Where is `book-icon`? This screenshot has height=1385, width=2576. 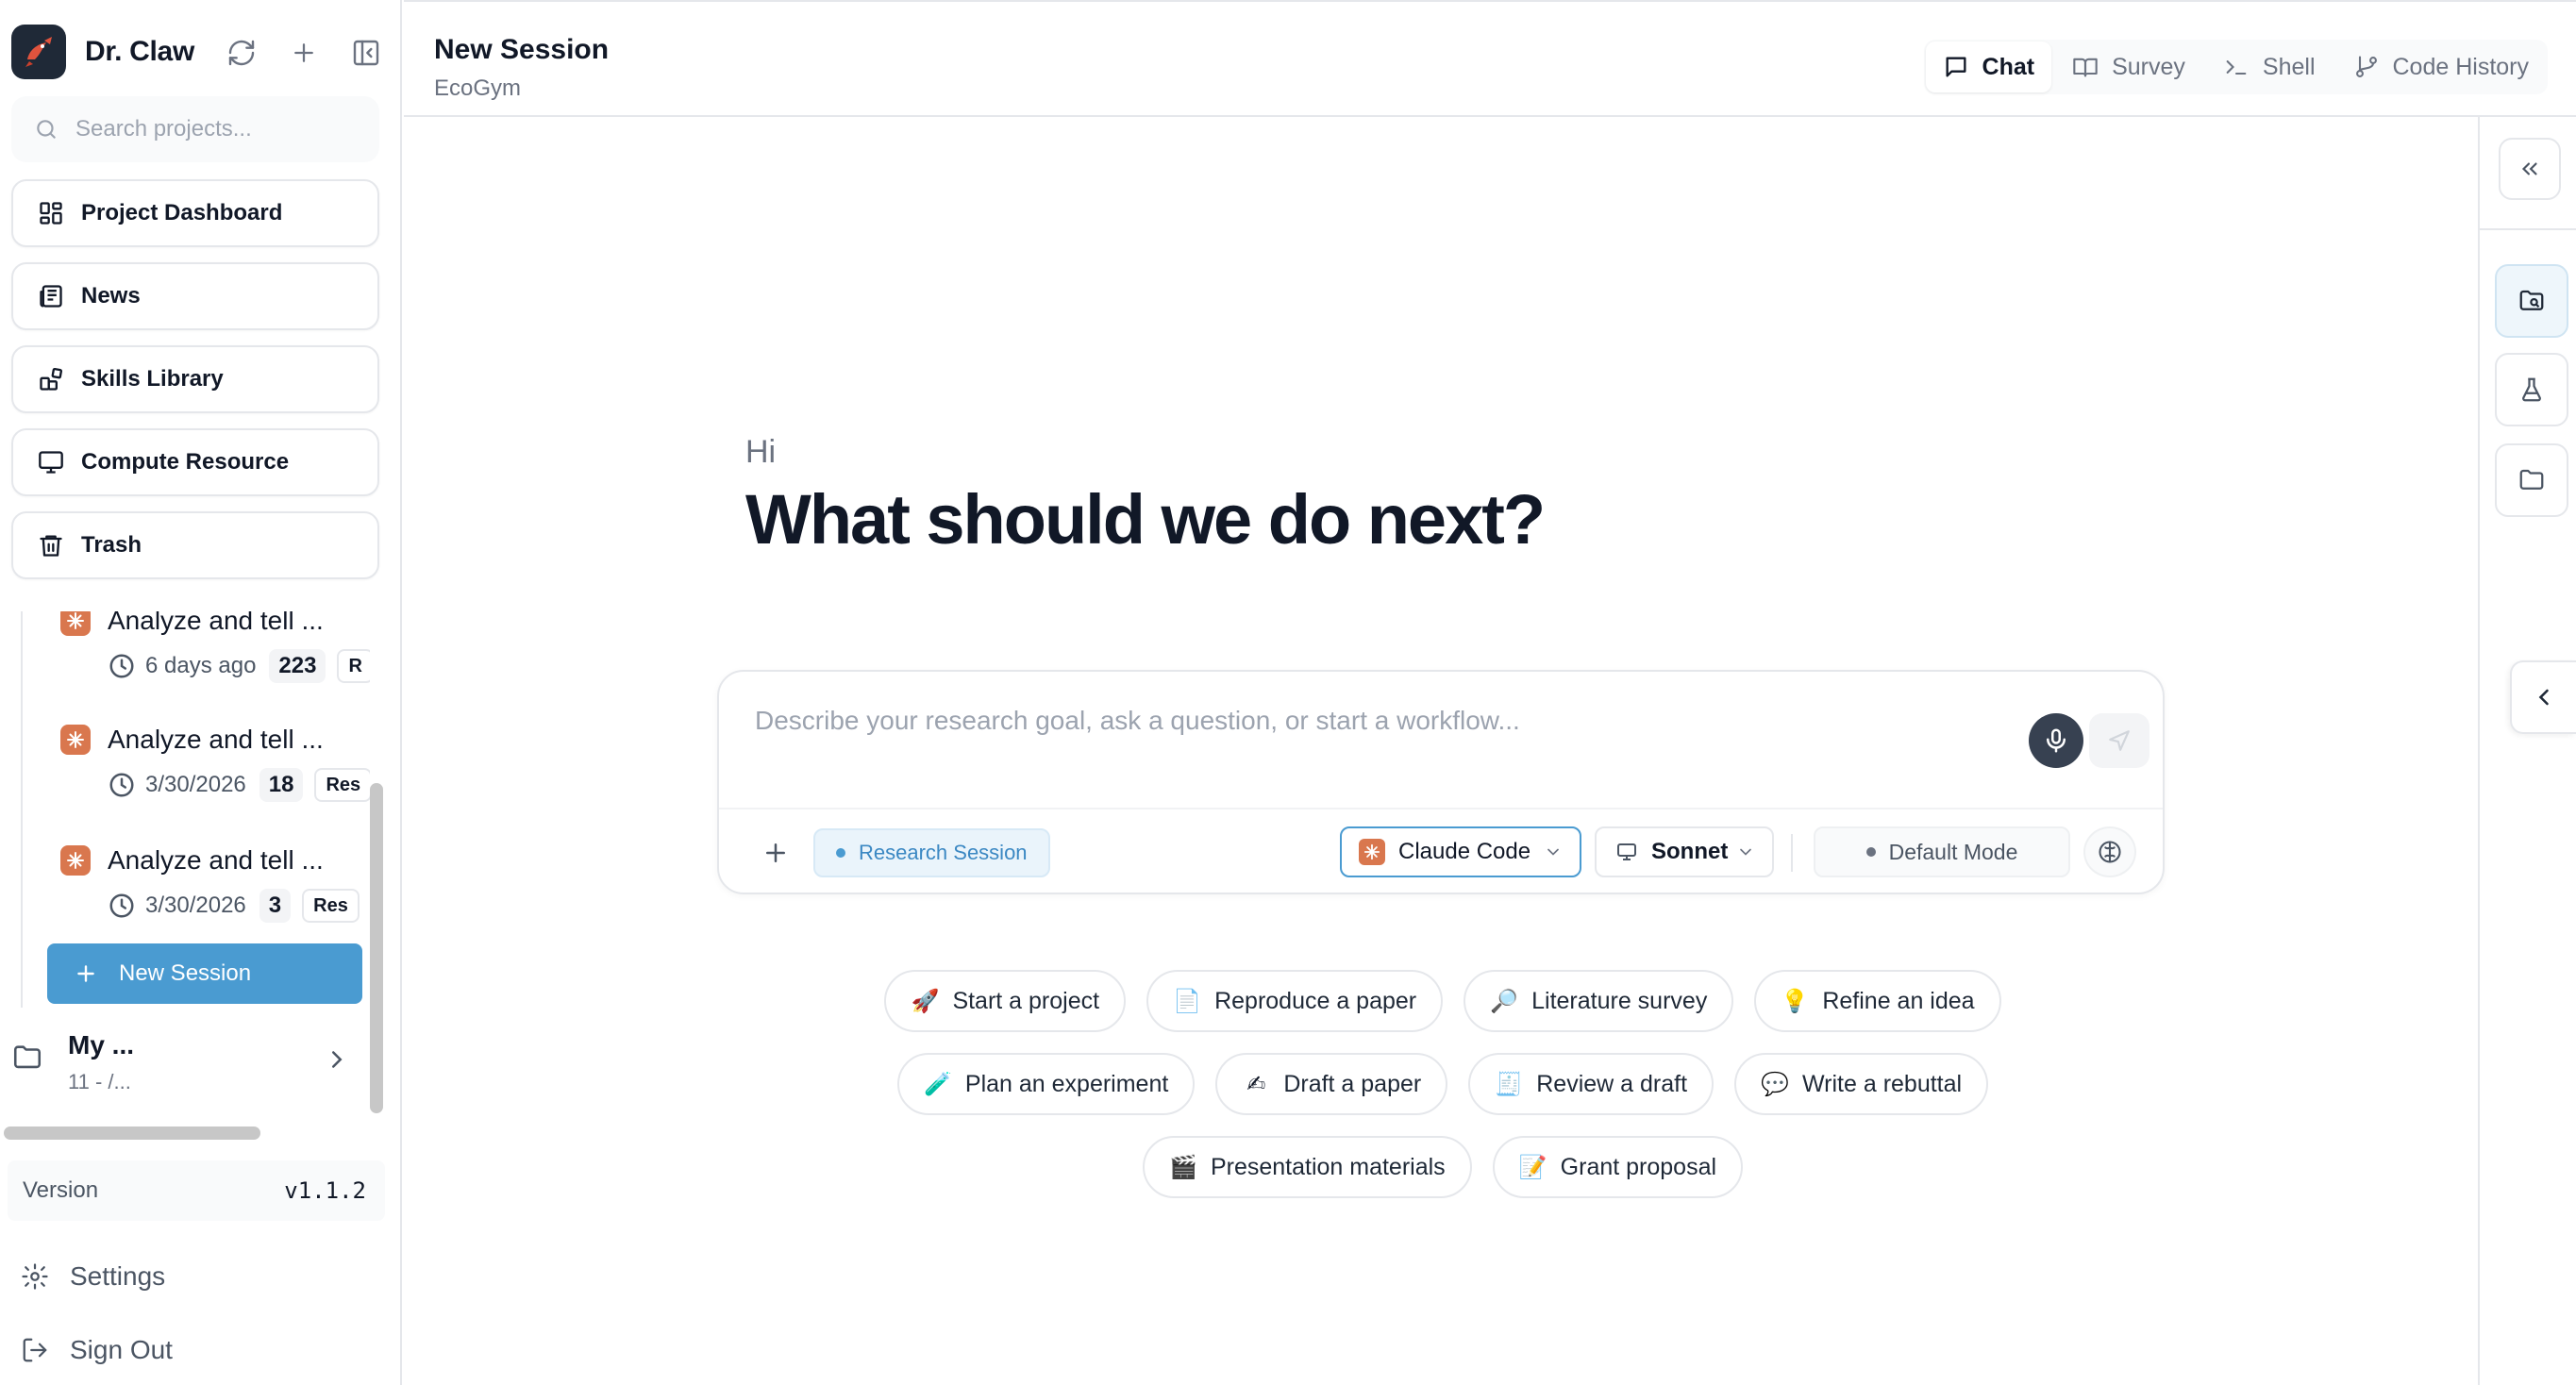 book-icon is located at coordinates (2085, 67).